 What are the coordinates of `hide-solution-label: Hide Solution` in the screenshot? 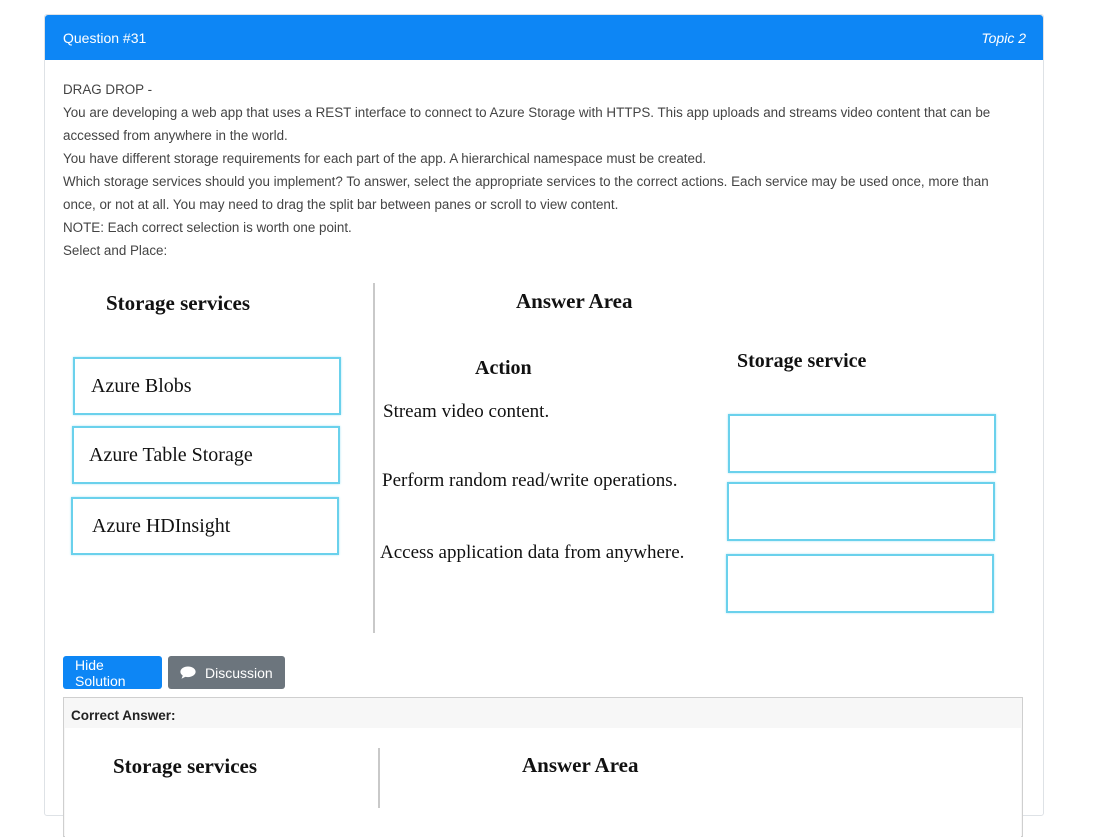 It's located at (100, 672).